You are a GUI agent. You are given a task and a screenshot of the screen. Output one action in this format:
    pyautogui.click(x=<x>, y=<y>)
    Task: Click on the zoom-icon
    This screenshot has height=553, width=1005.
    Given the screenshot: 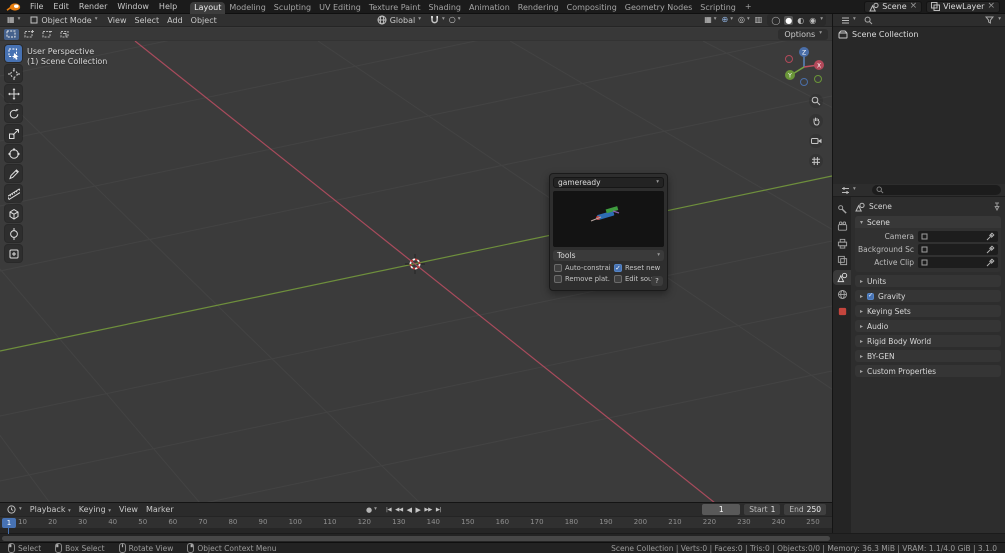 What is the action you would take?
    pyautogui.click(x=816, y=101)
    